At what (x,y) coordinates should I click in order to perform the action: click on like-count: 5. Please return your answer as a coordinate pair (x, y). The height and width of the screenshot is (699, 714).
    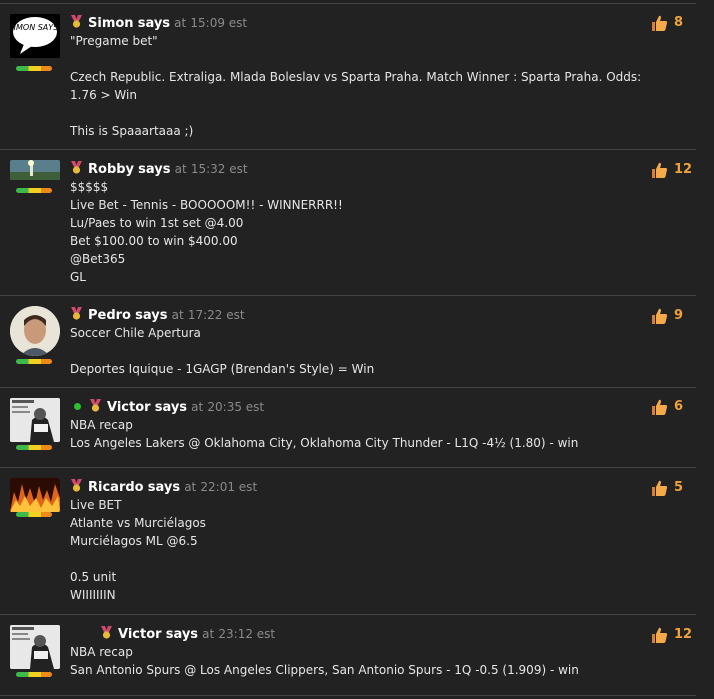
    Looking at the image, I should click on (679, 487).